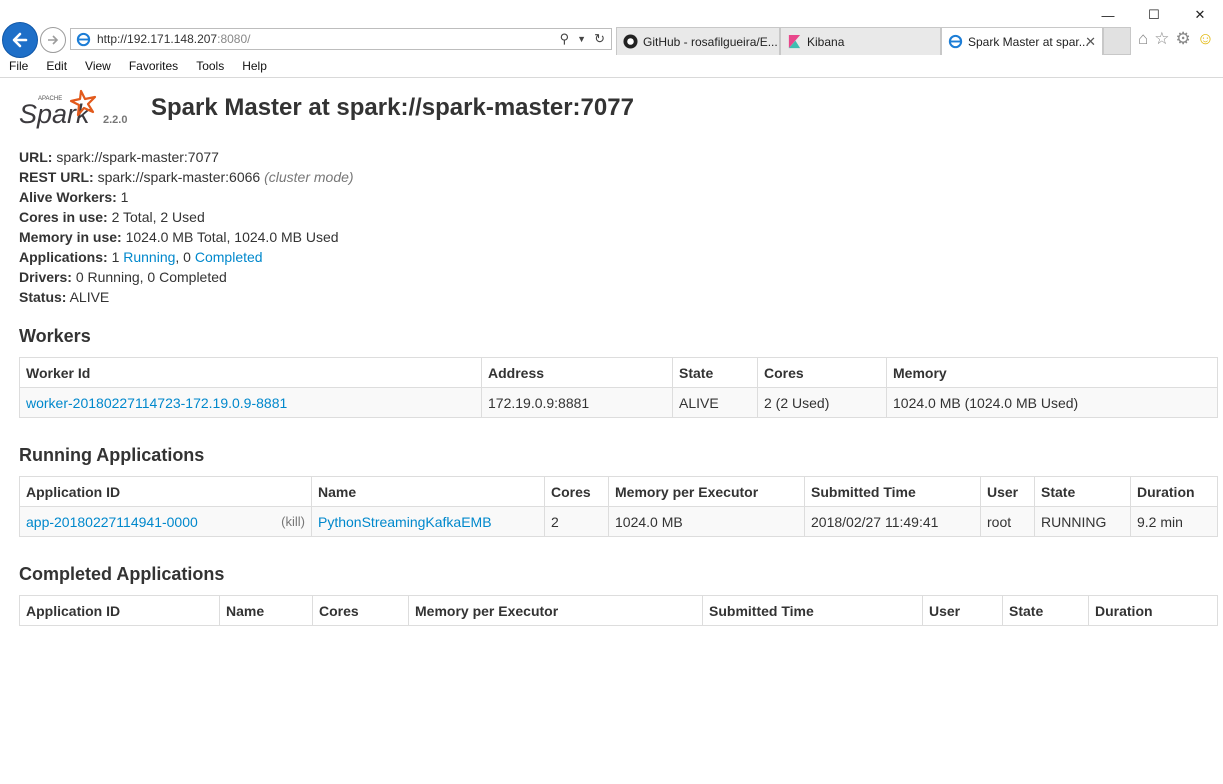 The image size is (1223, 784). Describe the element at coordinates (293, 521) in the screenshot. I see `kill-link: (kill)` at that location.